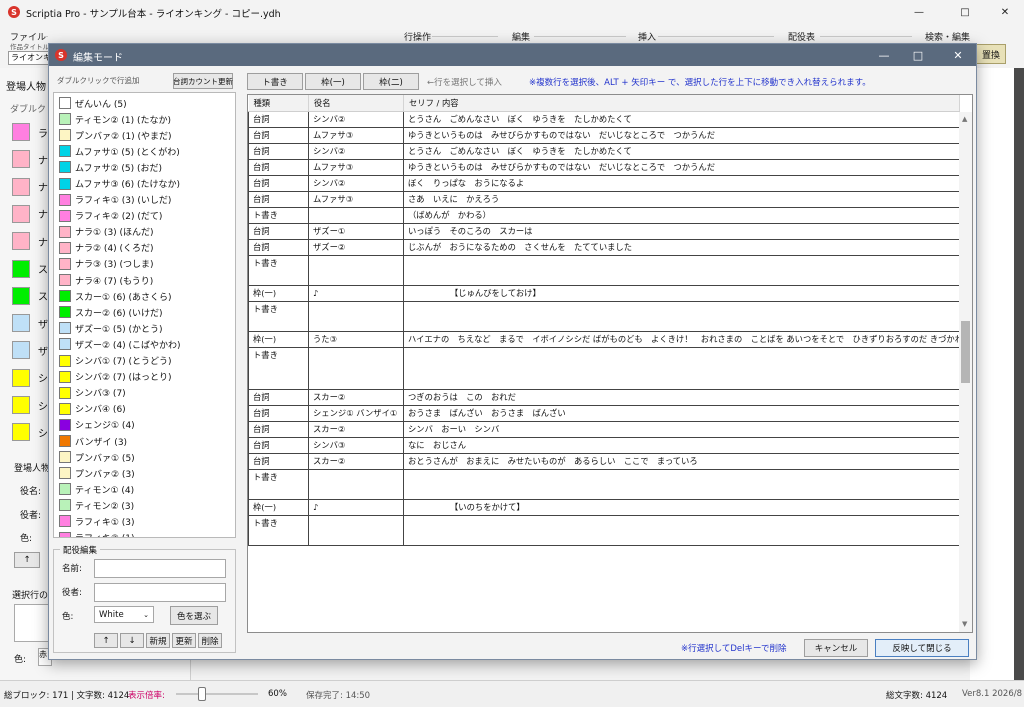 Image resolution: width=1024 pixels, height=707 pixels. What do you see at coordinates (144, 361) in the screenshot?
I see `cast-list-item: シンバ① (7) (とうどう)` at bounding box center [144, 361].